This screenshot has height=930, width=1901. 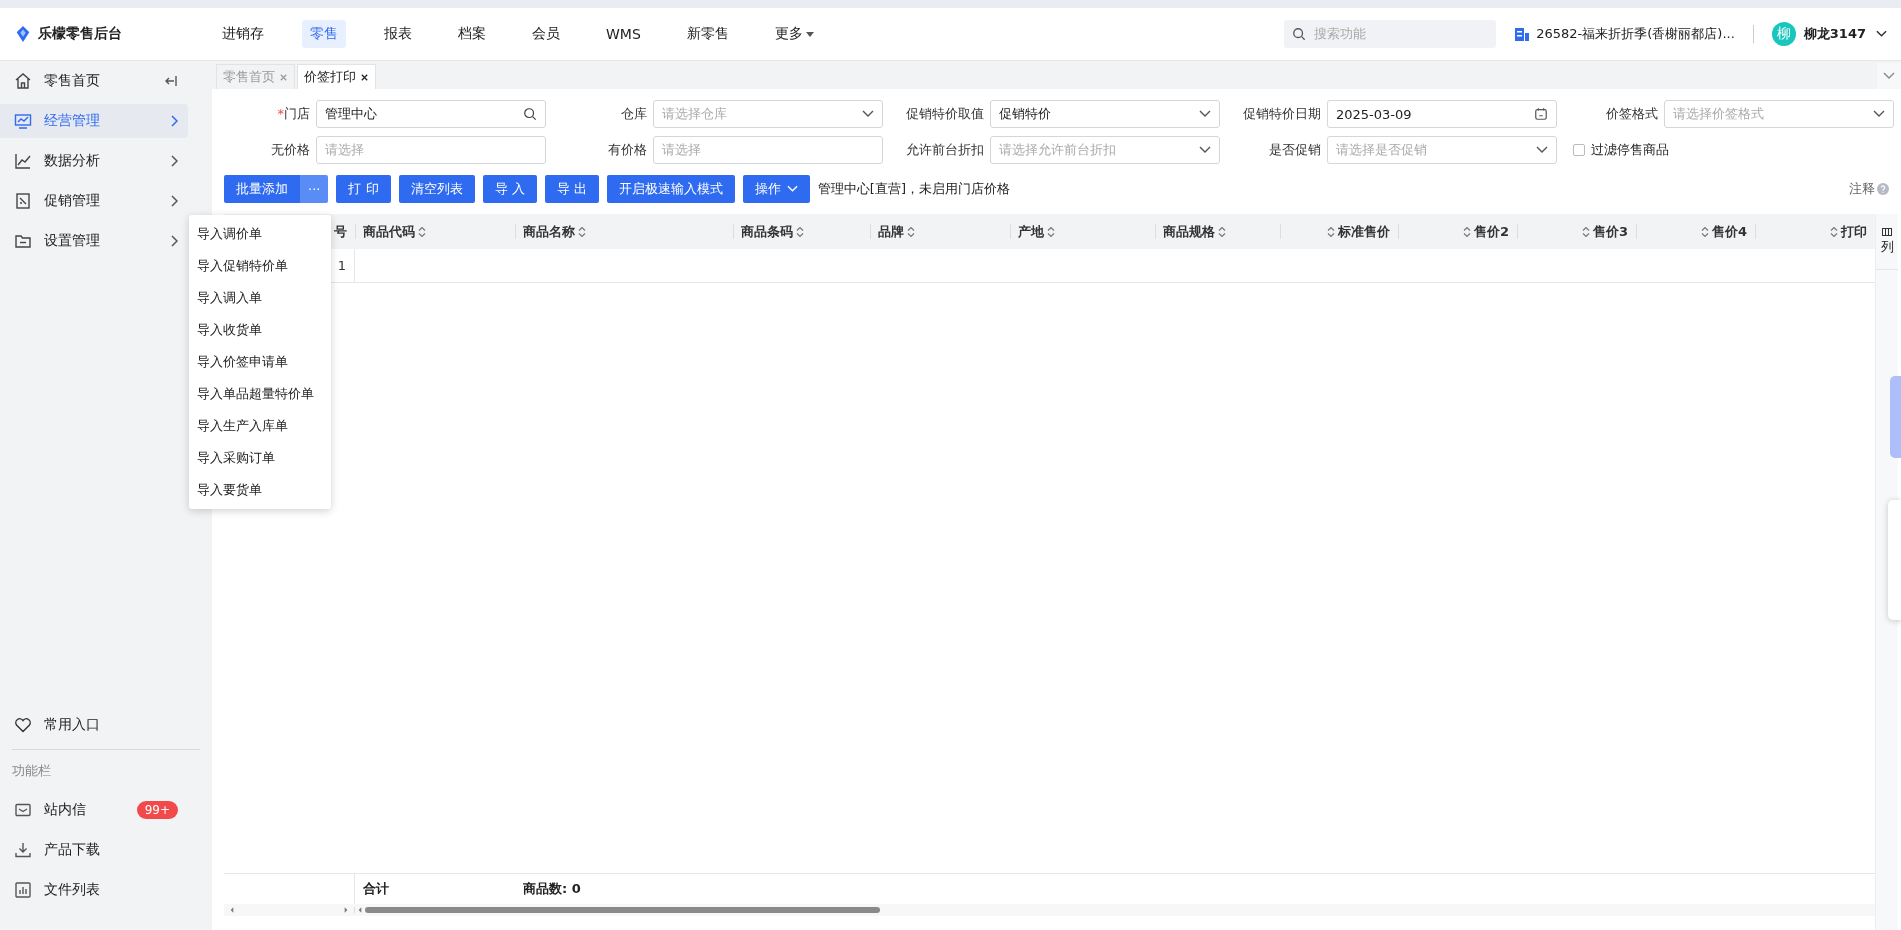 I want to click on batch-add-button: 批量添加, so click(x=262, y=189).